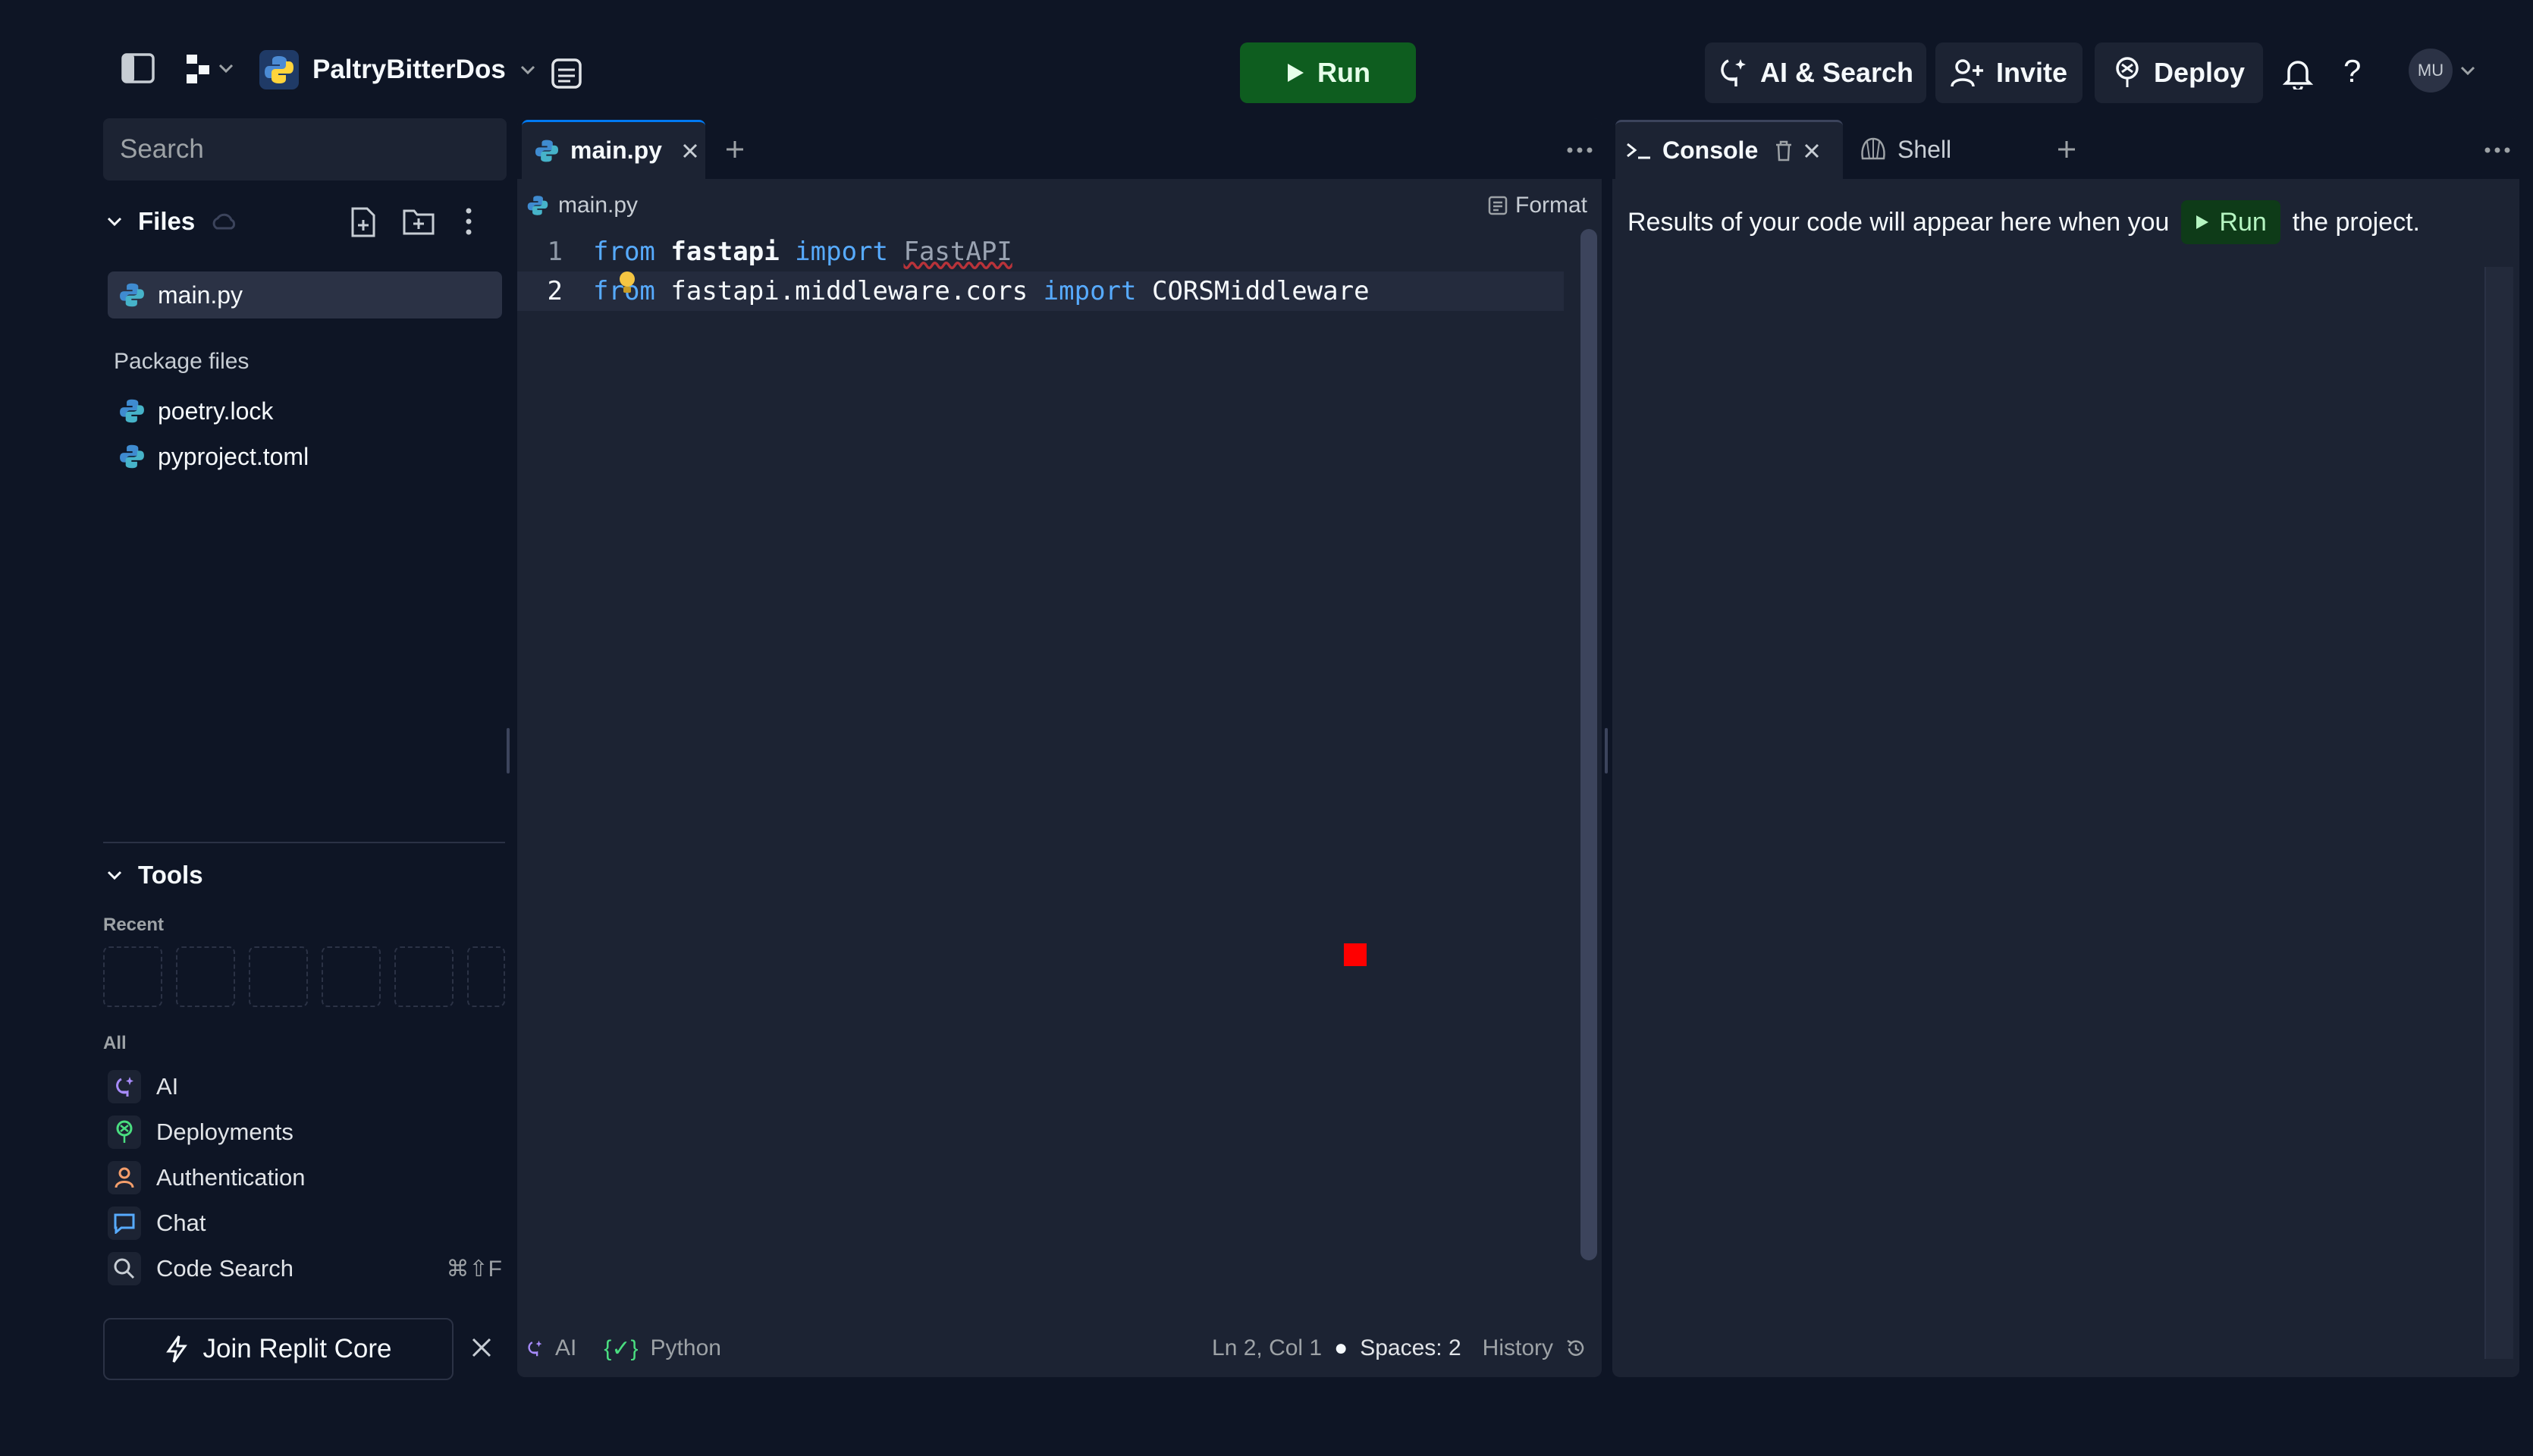  What do you see at coordinates (305, 294) in the screenshot?
I see `file-item-main-py: main.py` at bounding box center [305, 294].